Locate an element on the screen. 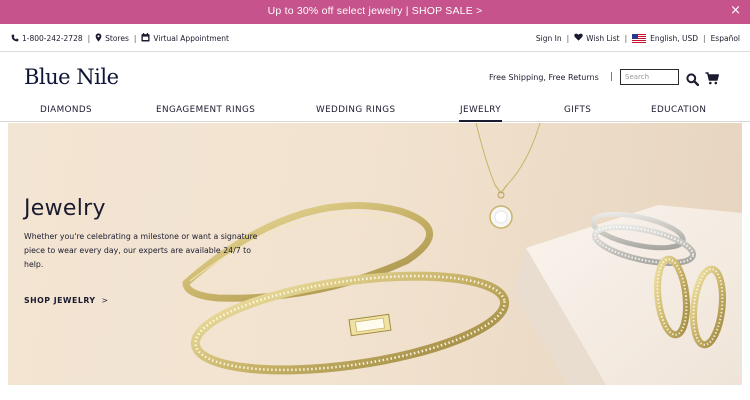  map-pin-icon is located at coordinates (98, 38).